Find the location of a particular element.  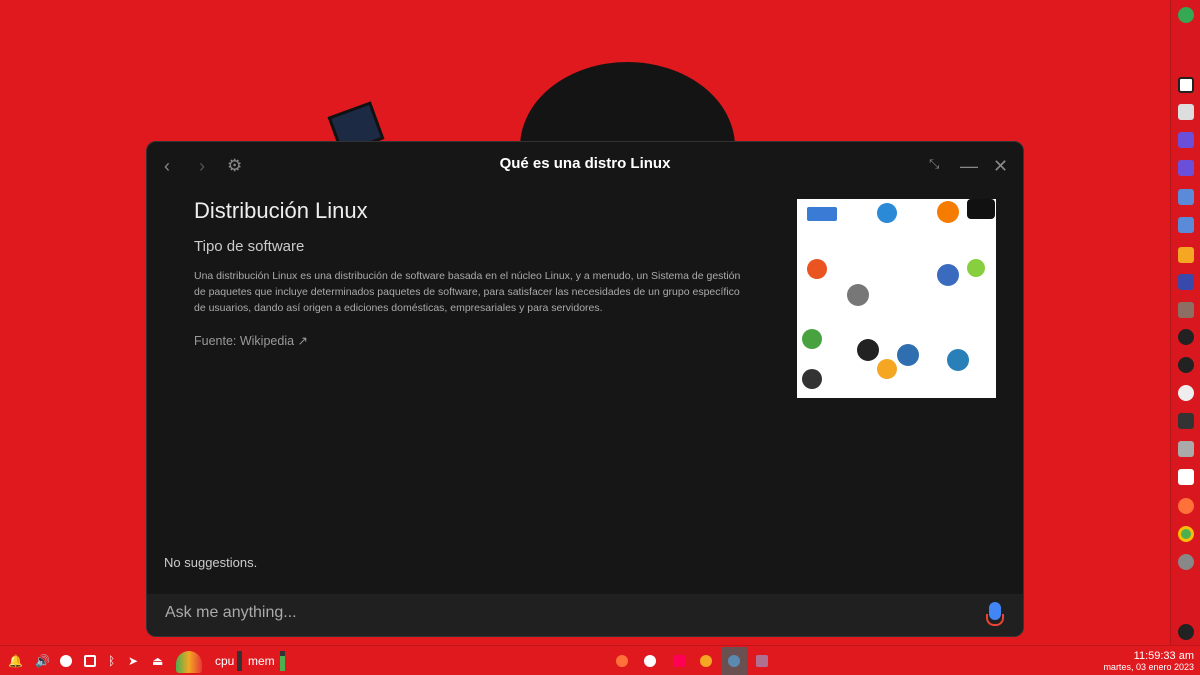

telegram-icon: ➤ is located at coordinates (134, 661).